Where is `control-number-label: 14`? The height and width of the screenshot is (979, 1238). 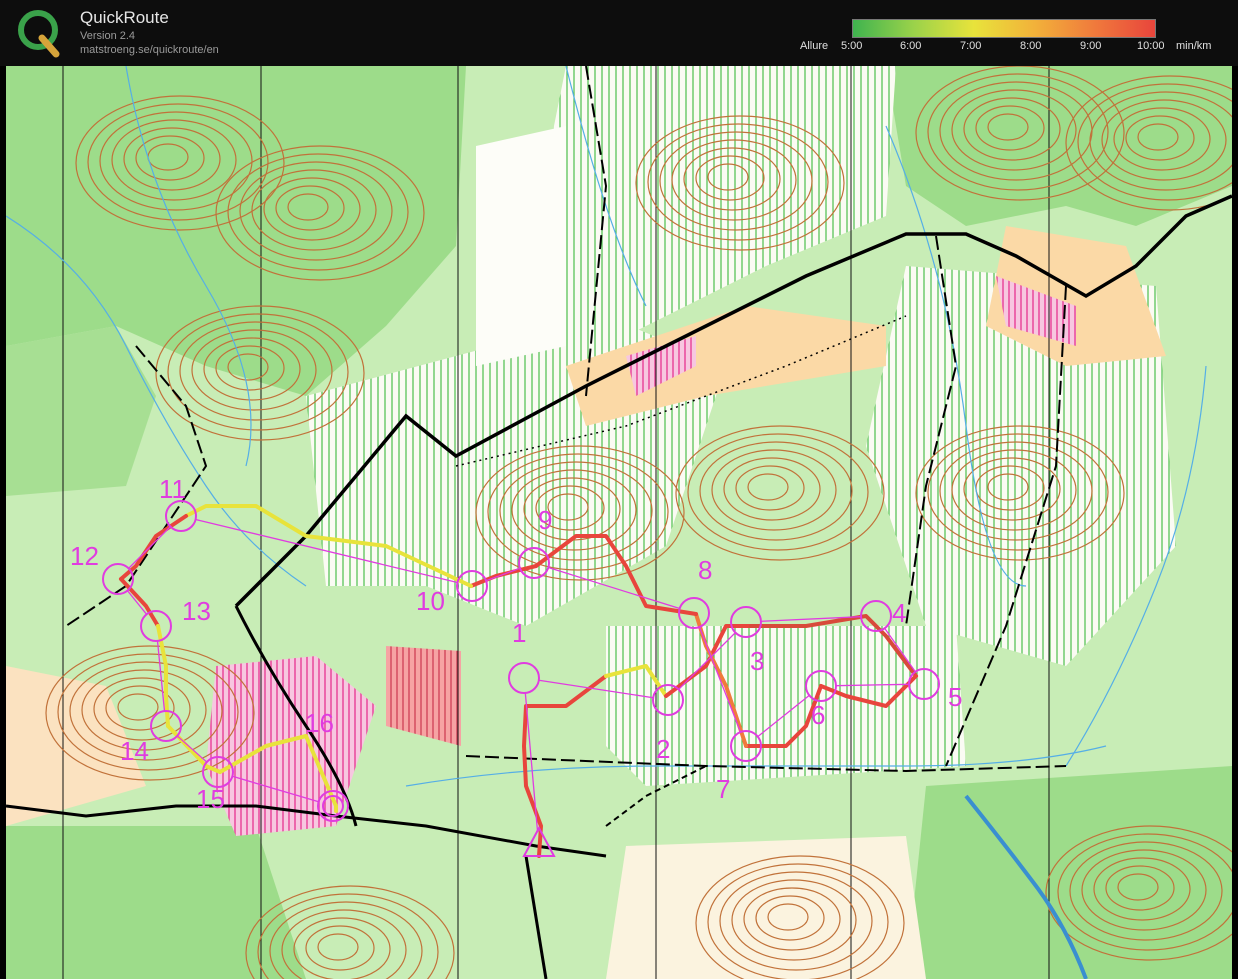
control-number-label: 14 is located at coordinates (134, 751).